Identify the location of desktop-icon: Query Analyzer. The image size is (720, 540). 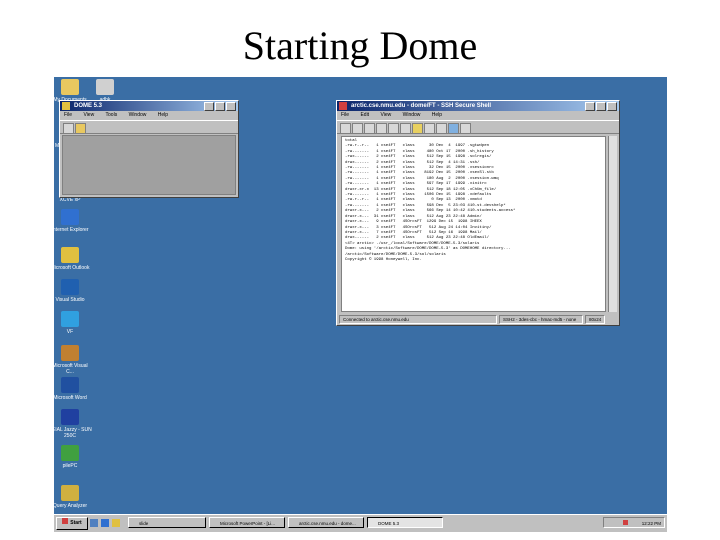
(73, 497).